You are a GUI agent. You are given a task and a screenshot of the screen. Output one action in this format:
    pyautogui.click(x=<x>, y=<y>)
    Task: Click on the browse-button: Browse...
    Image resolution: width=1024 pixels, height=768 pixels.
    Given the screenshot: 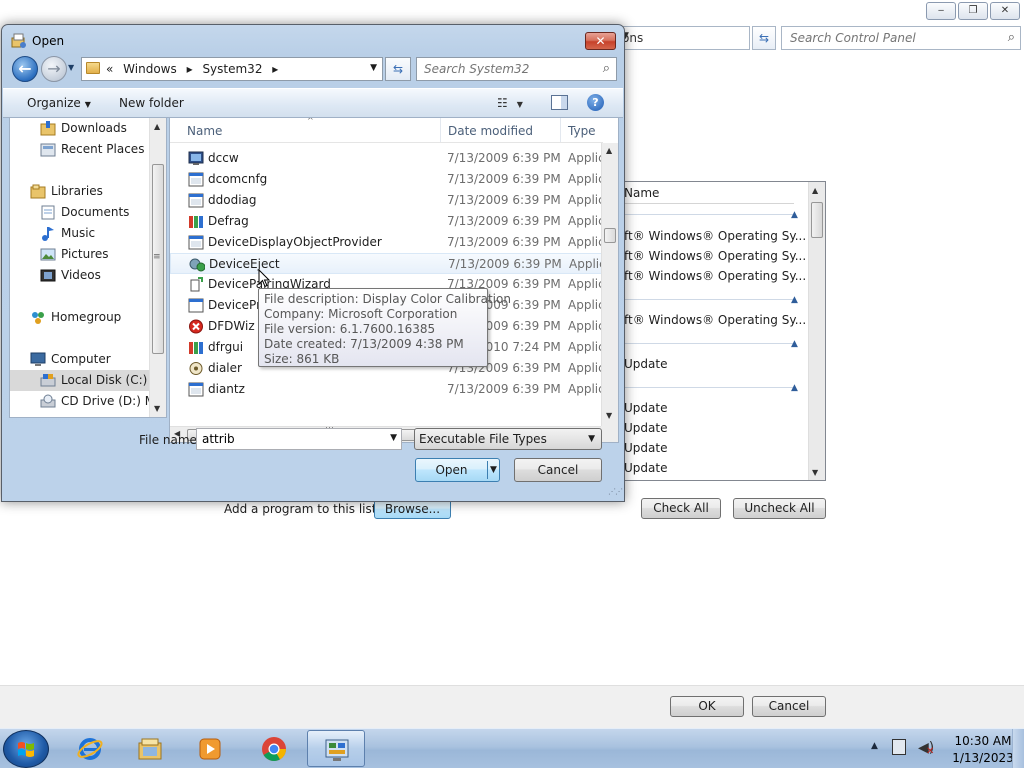 What is the action you would take?
    pyautogui.click(x=412, y=509)
    